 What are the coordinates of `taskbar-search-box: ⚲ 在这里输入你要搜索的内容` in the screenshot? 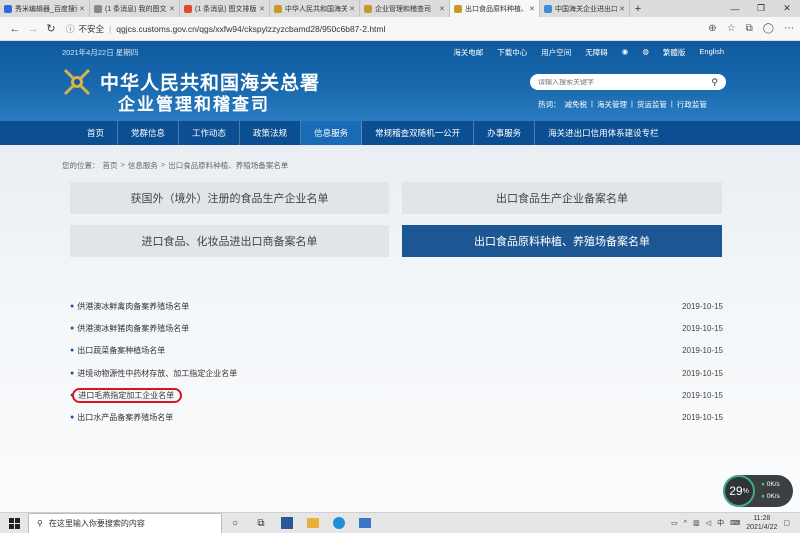 It's located at (125, 522).